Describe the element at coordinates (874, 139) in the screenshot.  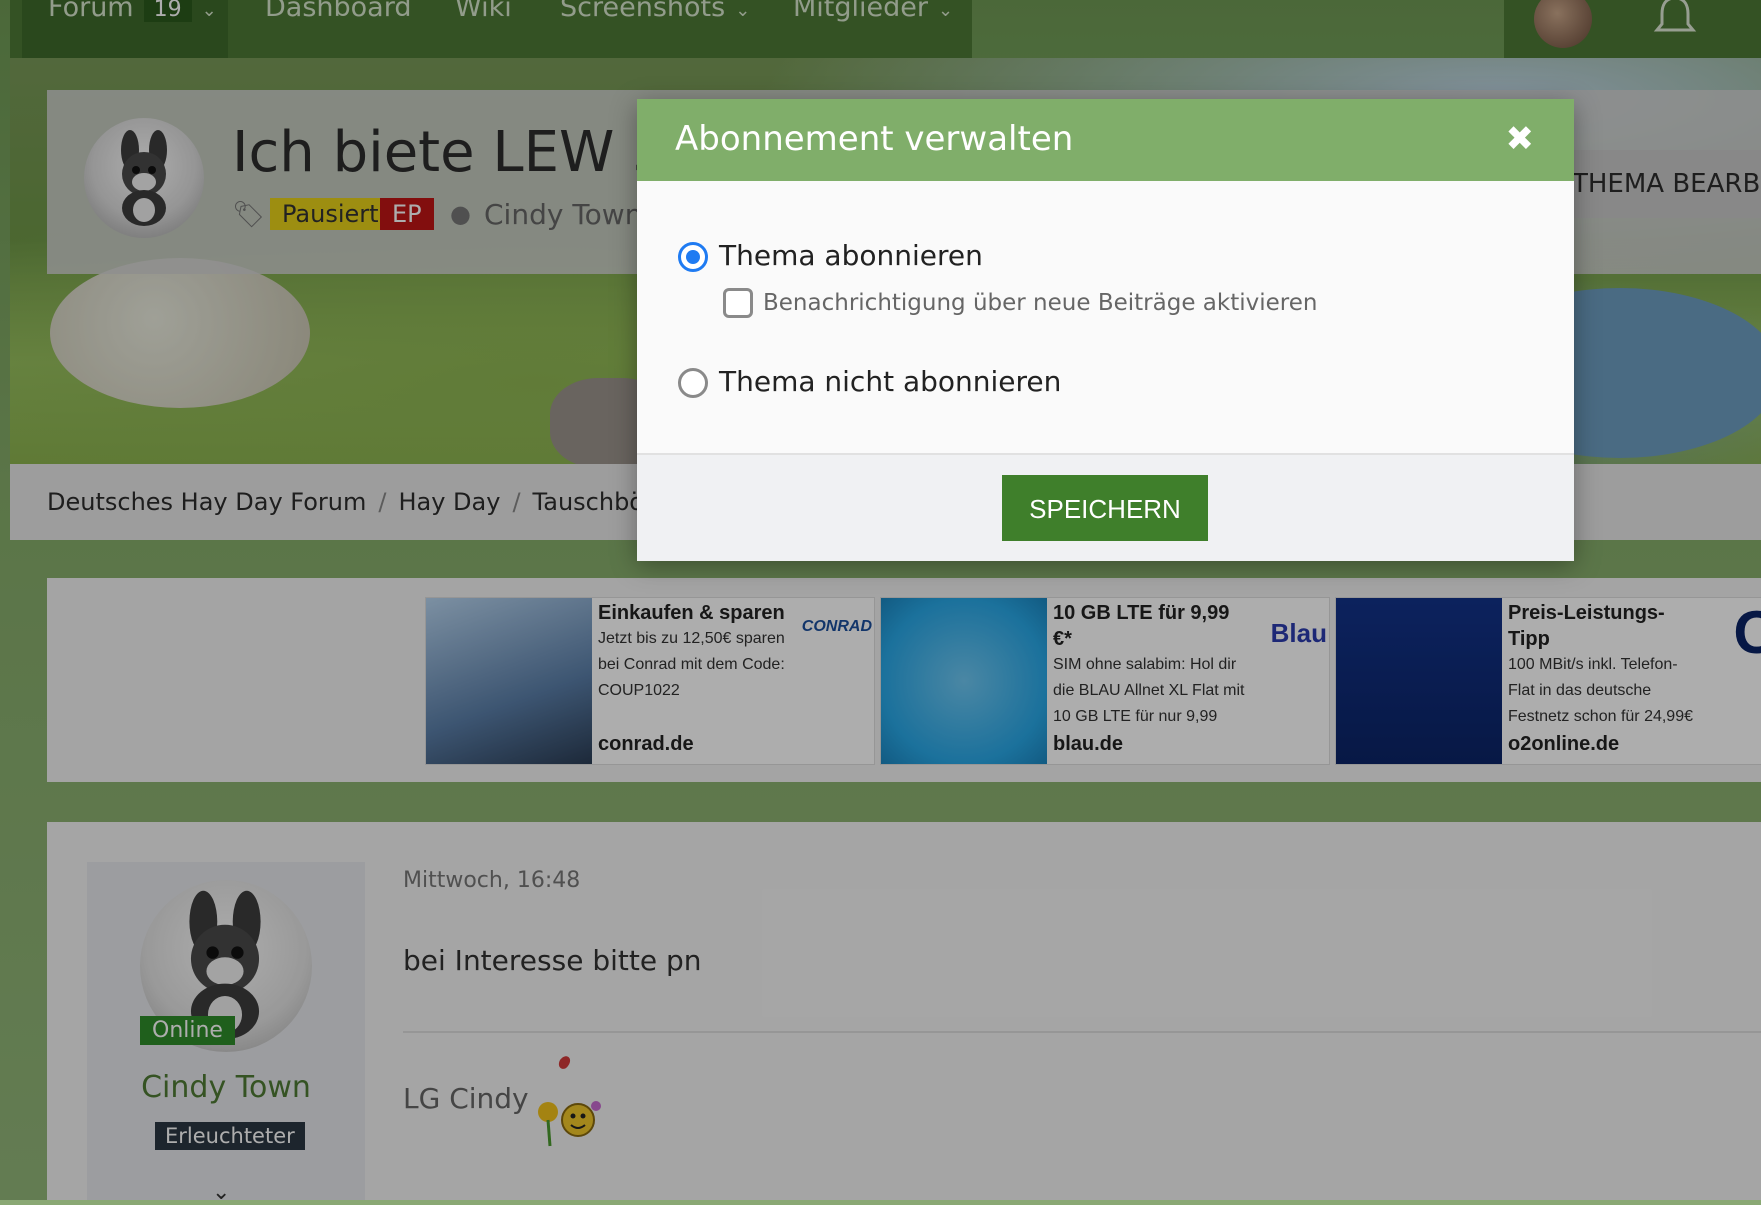
I see `dialog-title: Abonnement verwalten` at that location.